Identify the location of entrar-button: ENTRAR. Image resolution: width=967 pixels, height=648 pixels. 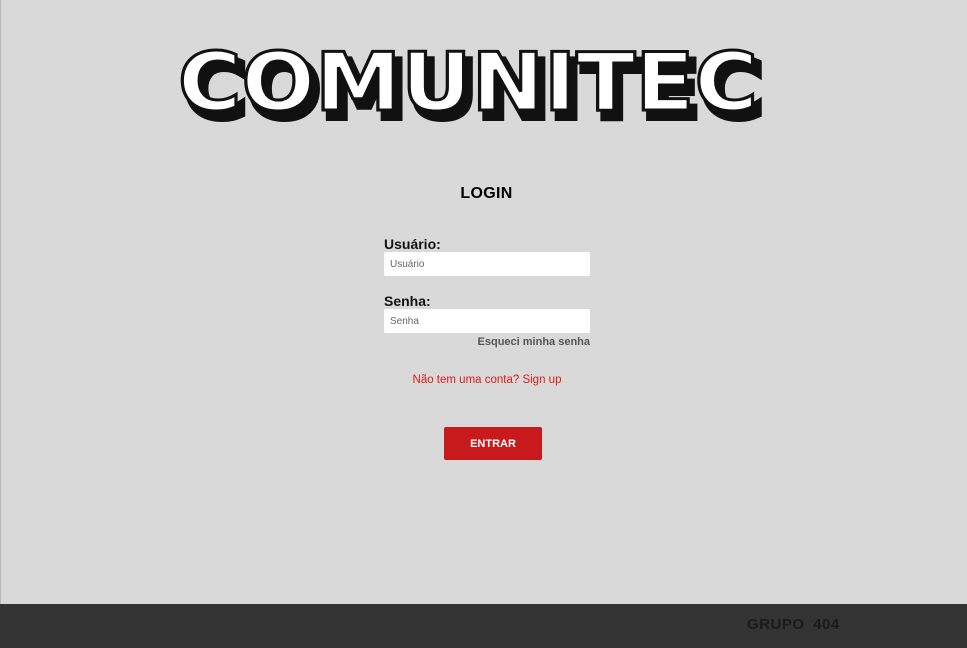
(493, 443).